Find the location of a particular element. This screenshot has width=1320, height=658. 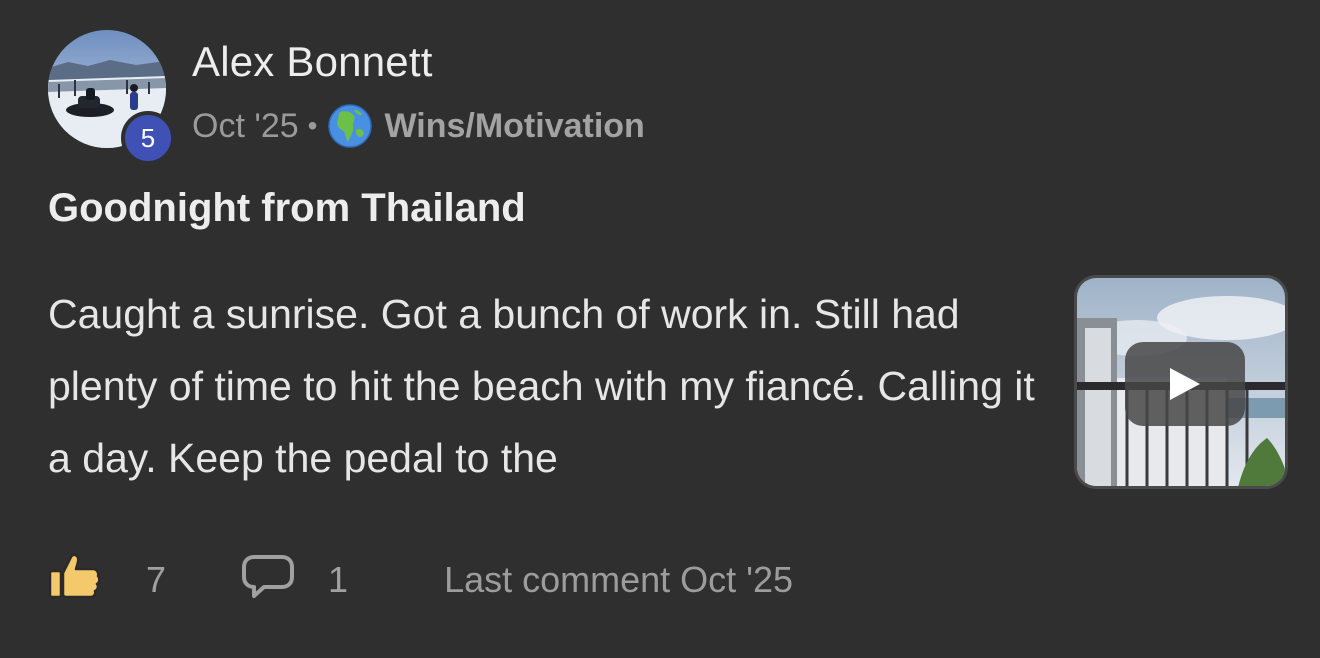

post-meta: Oct '25 • Wins/Motivation is located at coordinates (418, 126).